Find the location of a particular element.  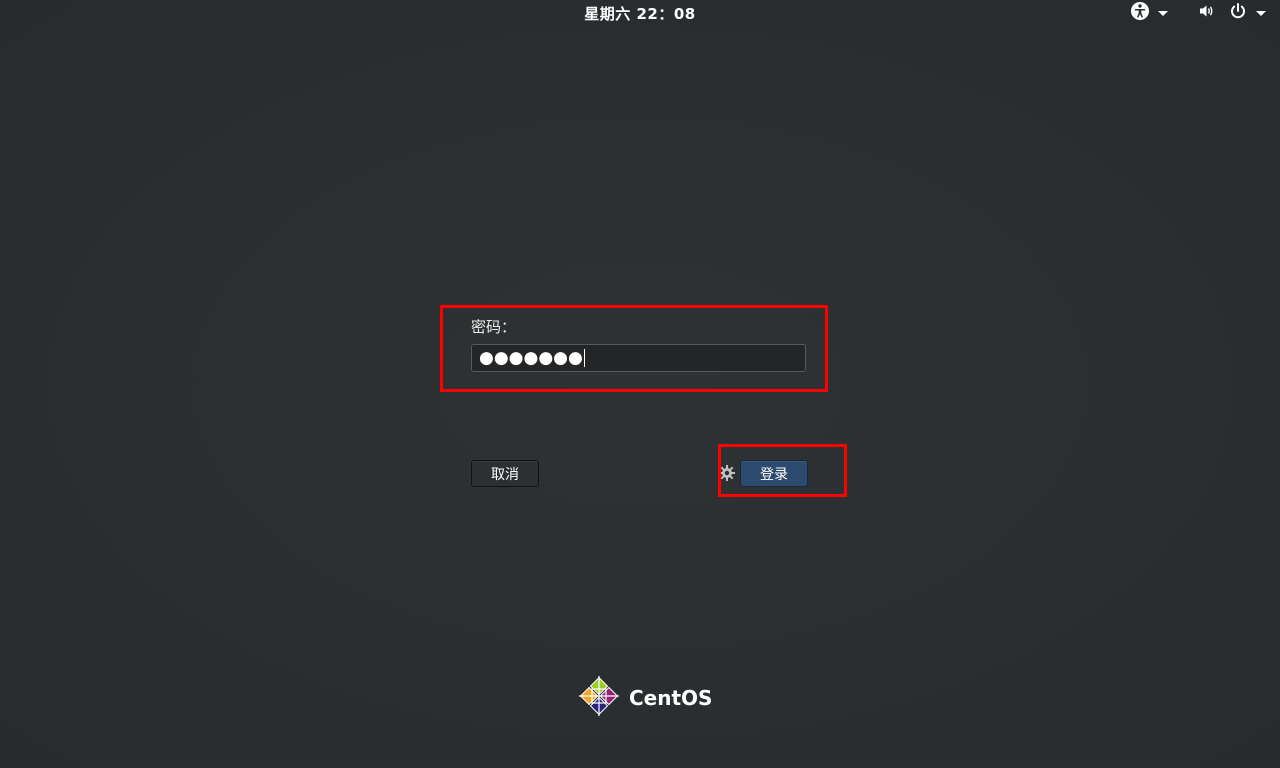

system-menu is located at coordinates (1231, 13).